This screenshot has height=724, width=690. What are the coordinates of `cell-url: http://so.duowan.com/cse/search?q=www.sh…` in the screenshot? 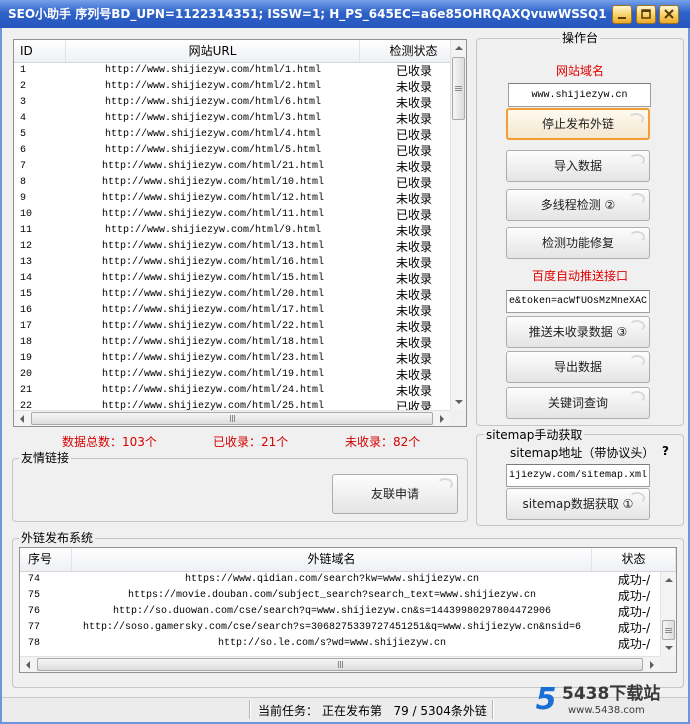 It's located at (332, 611).